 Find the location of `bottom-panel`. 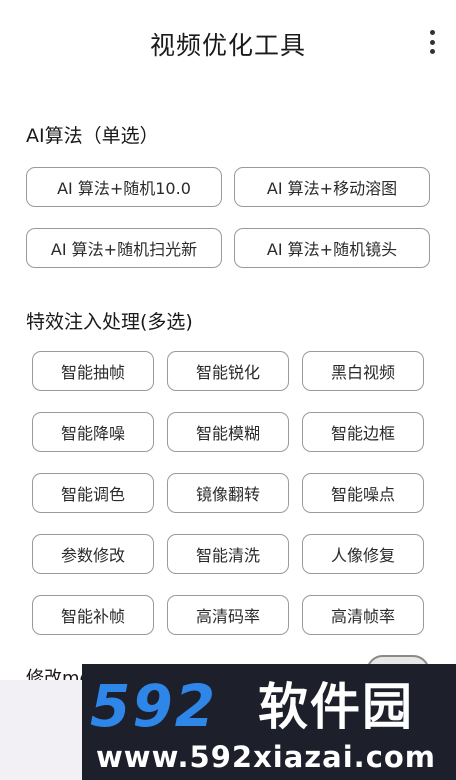

bottom-panel is located at coordinates (41, 730).